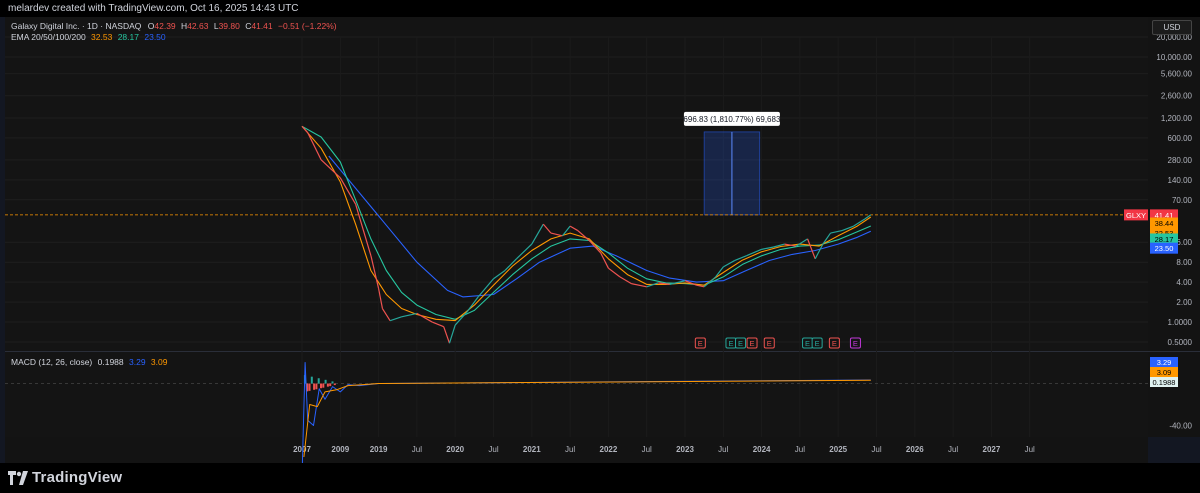 This screenshot has height=493, width=1200. Describe the element at coordinates (18, 477) in the screenshot. I see `tradingview-icon` at that location.